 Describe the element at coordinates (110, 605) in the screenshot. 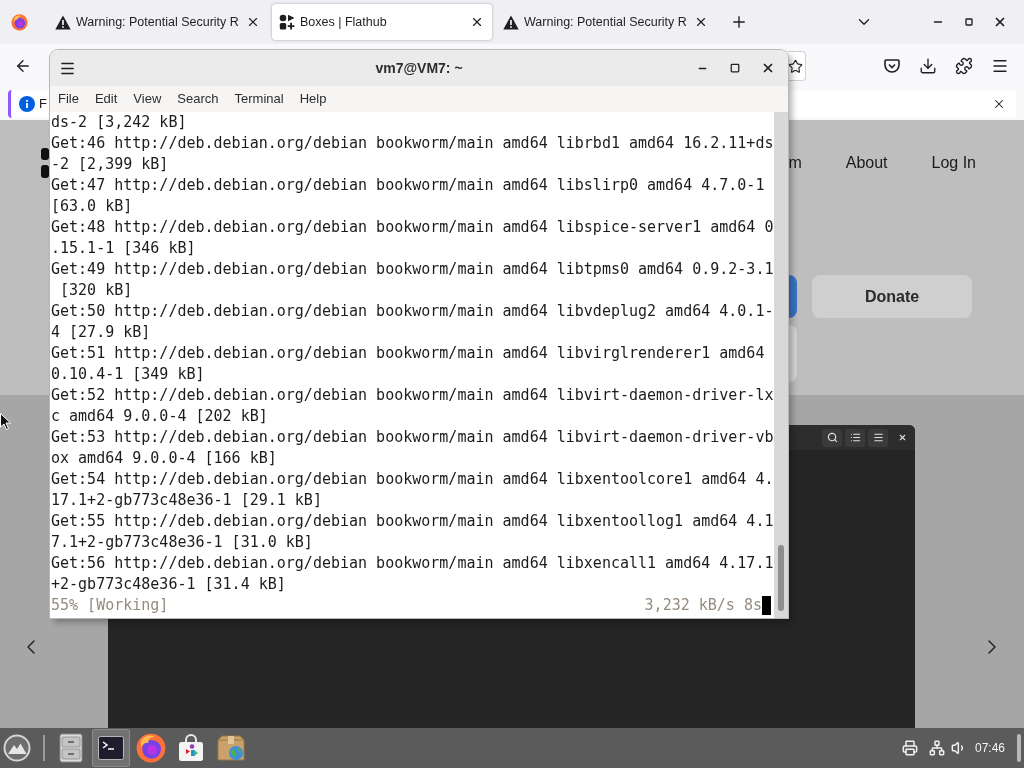

I see `progress-text: 55% [Working]` at that location.